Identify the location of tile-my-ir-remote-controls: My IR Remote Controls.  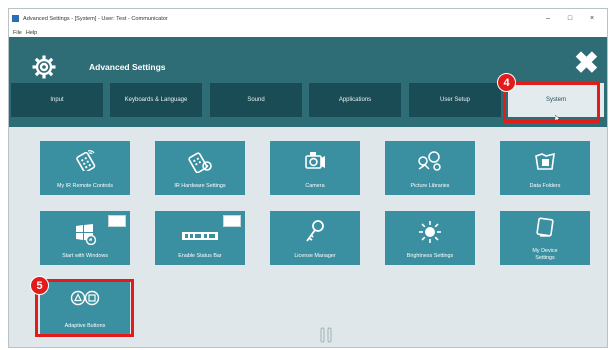
(85, 168).